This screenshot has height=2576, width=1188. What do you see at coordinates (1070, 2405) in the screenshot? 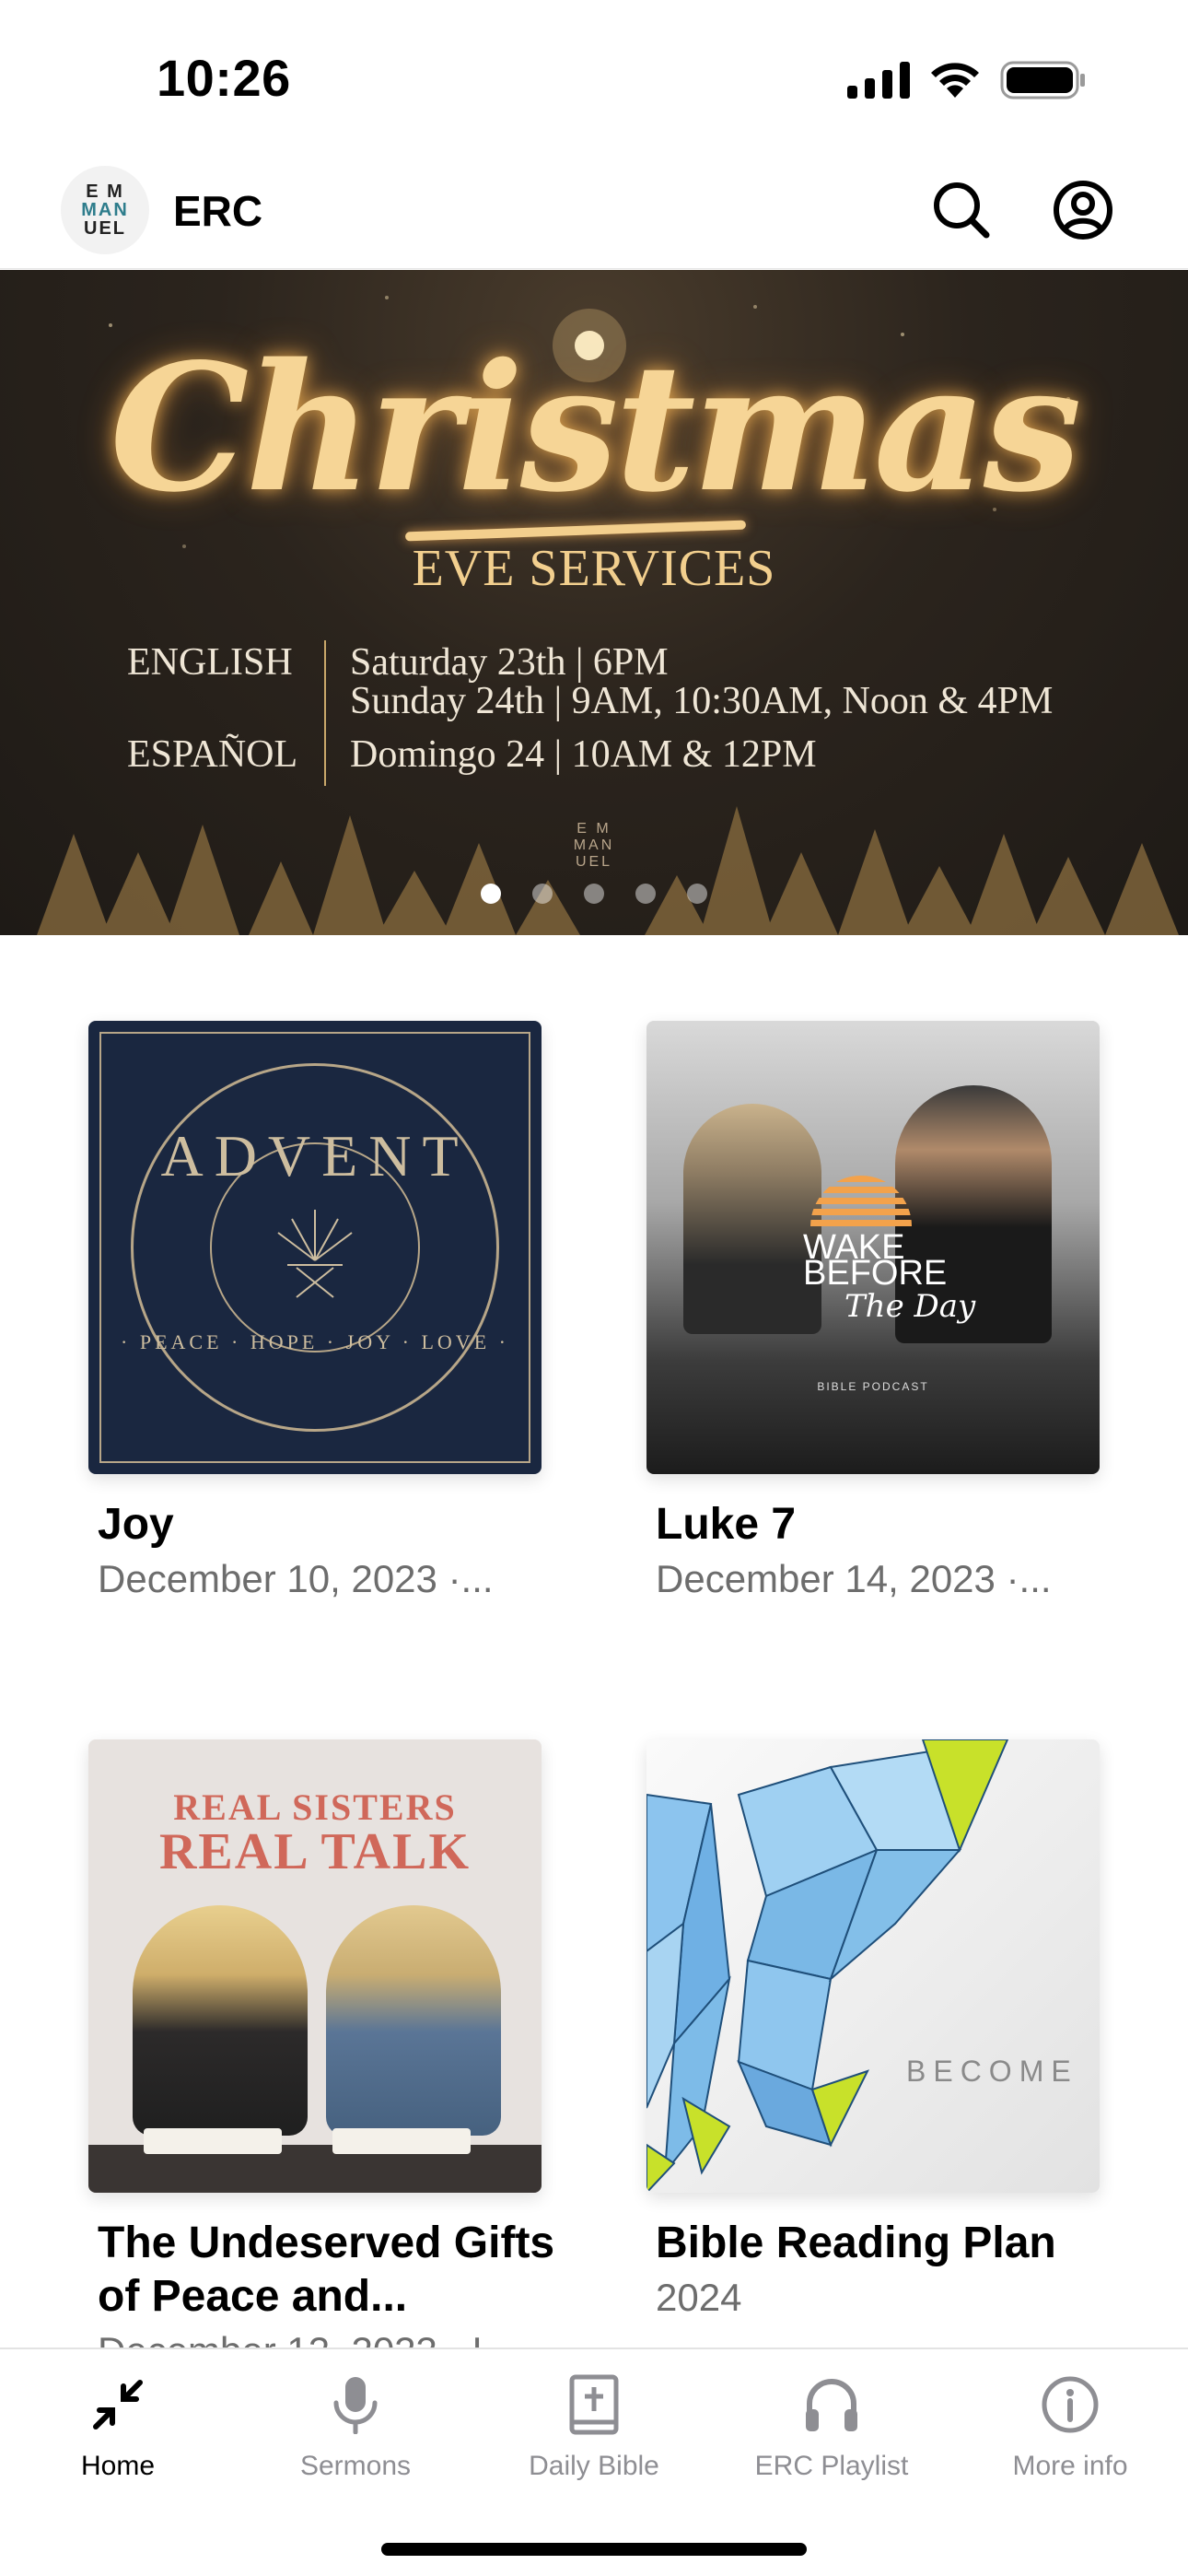
I see `info-icon` at bounding box center [1070, 2405].